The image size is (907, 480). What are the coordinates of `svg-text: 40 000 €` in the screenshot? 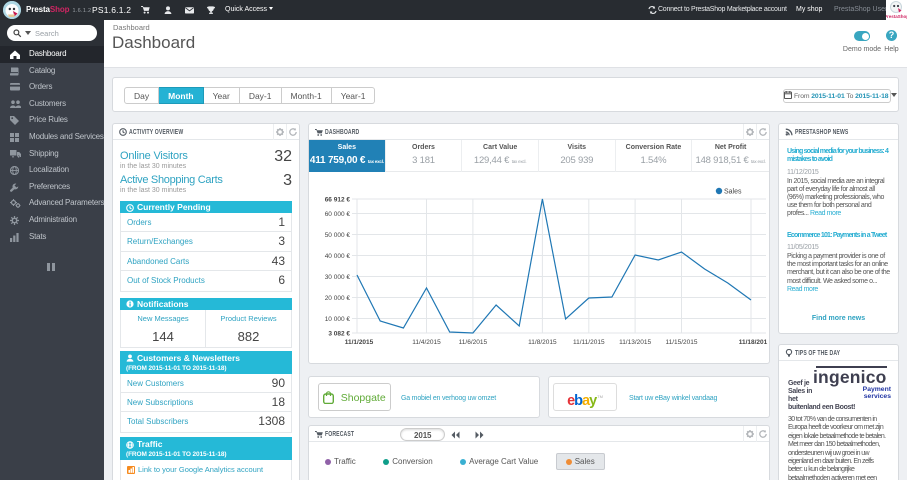 It's located at (338, 256).